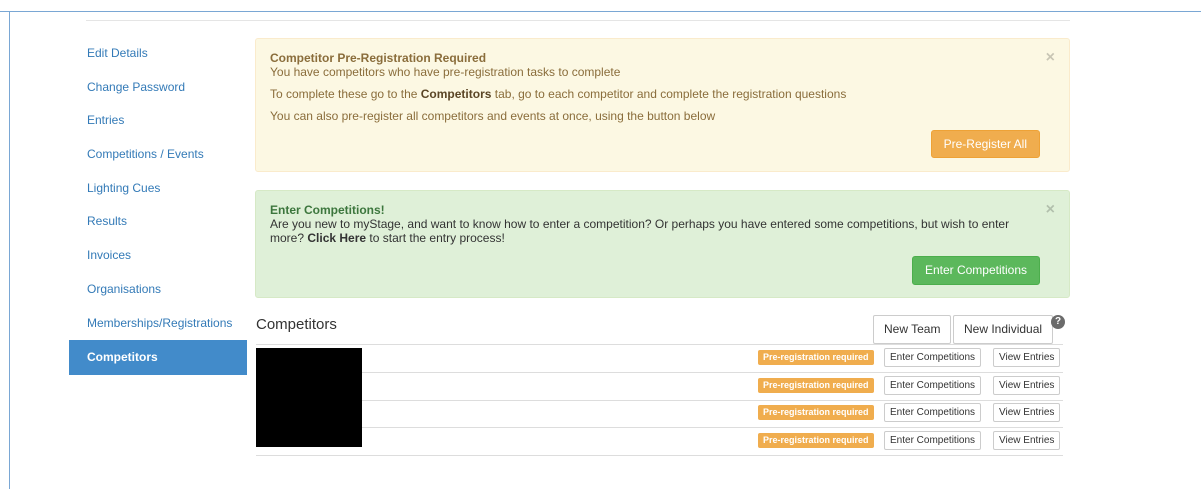  I want to click on alert-title: Enter Competitions!, so click(327, 210).